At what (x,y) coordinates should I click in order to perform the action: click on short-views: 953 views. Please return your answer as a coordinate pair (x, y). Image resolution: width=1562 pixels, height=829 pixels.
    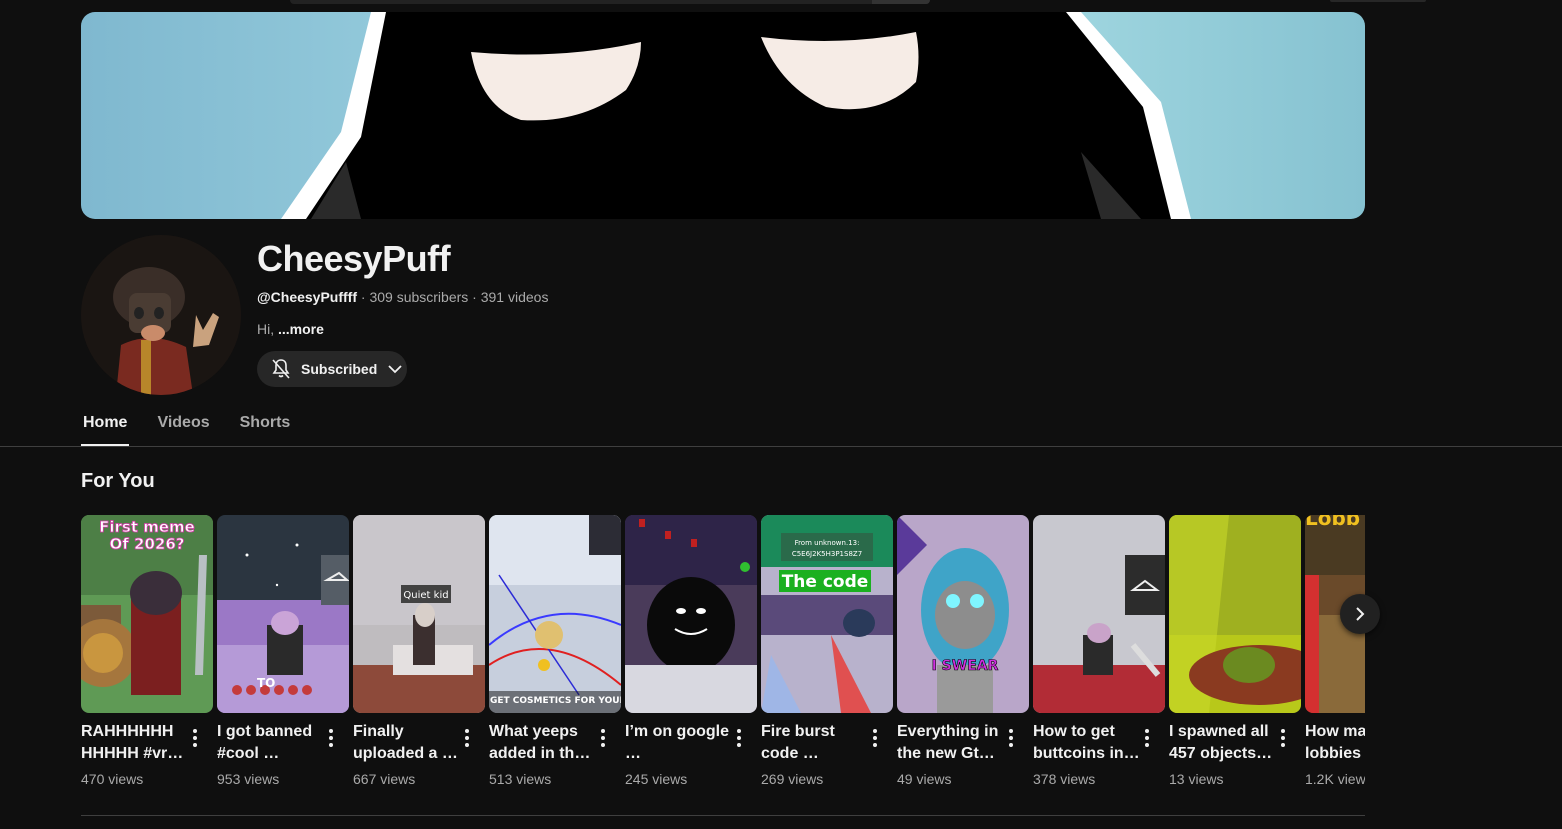
    Looking at the image, I should click on (248, 779).